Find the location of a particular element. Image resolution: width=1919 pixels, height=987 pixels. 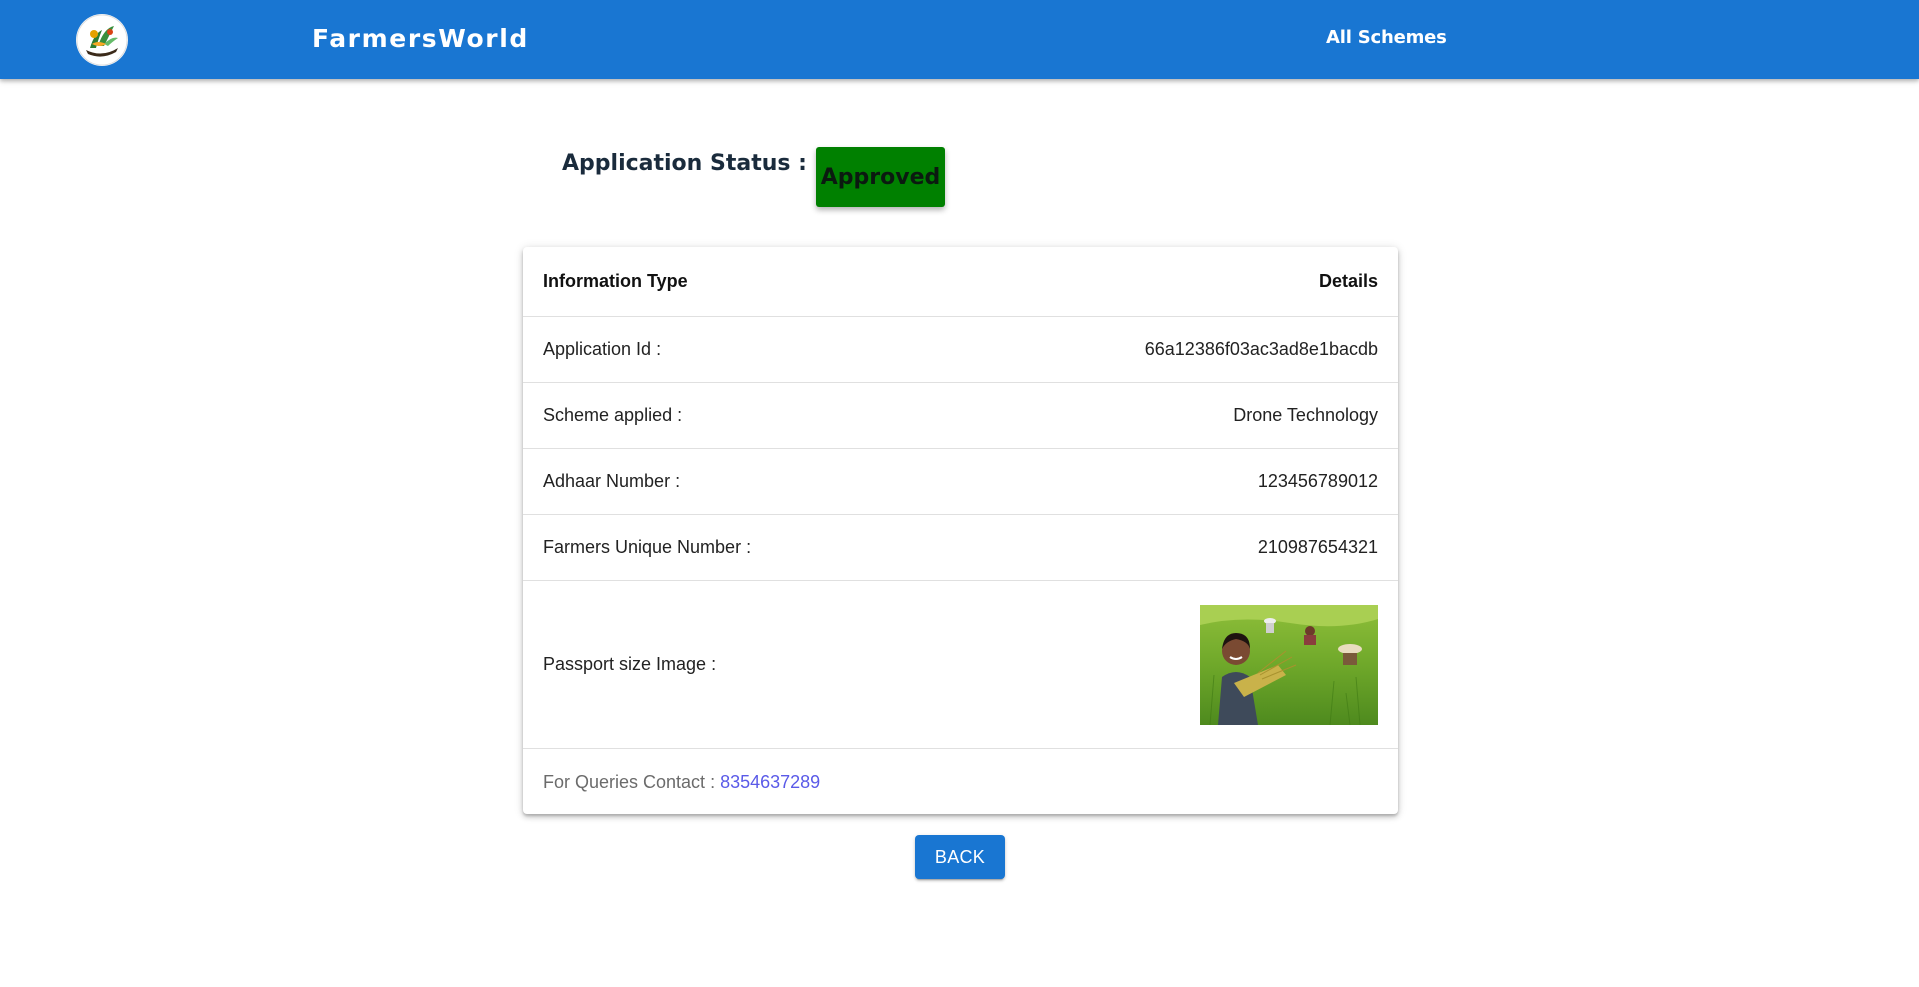

contact-row: For Queries Contact : 8354637289 is located at coordinates (960, 781).